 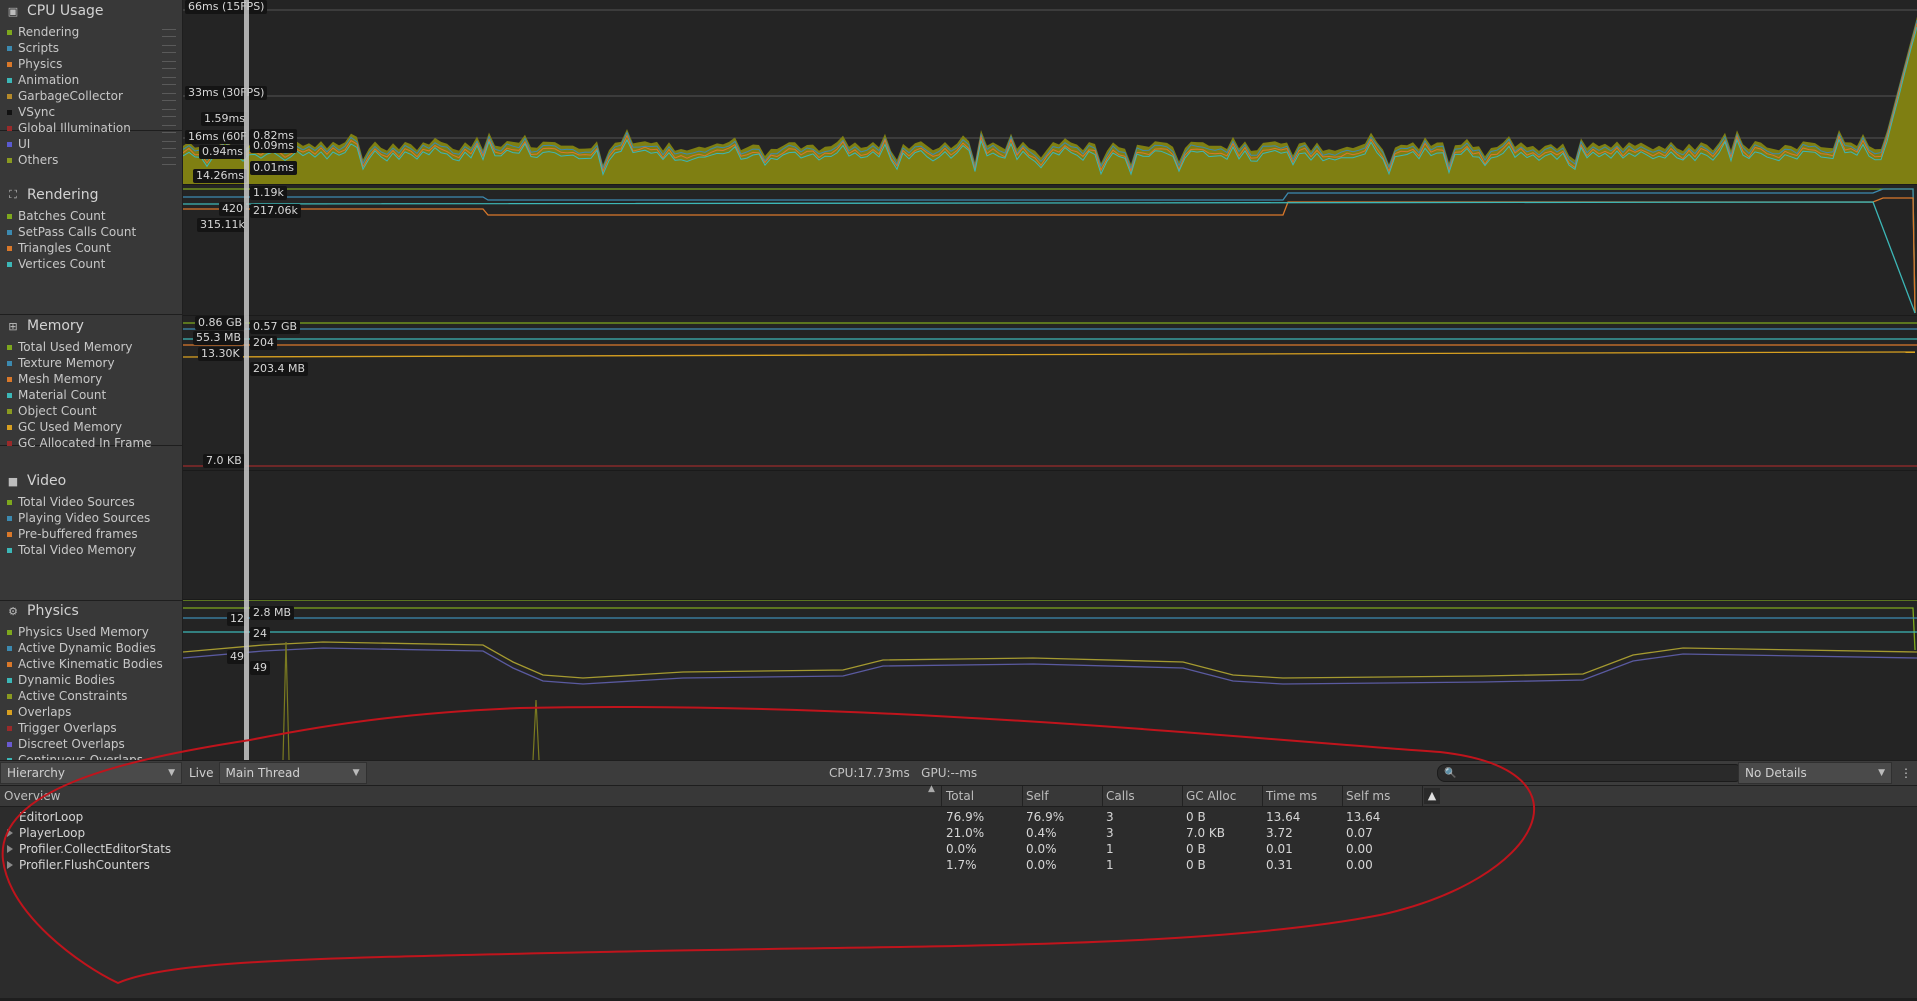 What do you see at coordinates (1302, 796) in the screenshot?
I see `column-time-ms: Time ms` at bounding box center [1302, 796].